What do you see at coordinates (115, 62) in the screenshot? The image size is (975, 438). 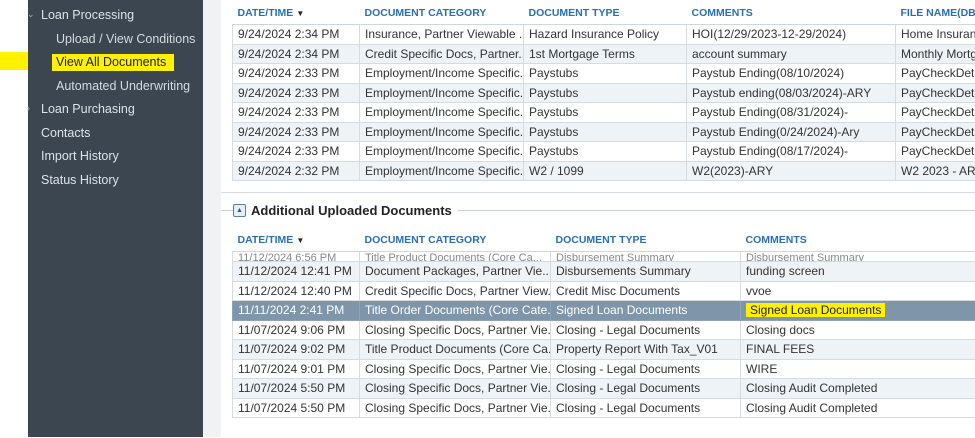 I see `sidebar-item-view-all-documents: View All Documents` at bounding box center [115, 62].